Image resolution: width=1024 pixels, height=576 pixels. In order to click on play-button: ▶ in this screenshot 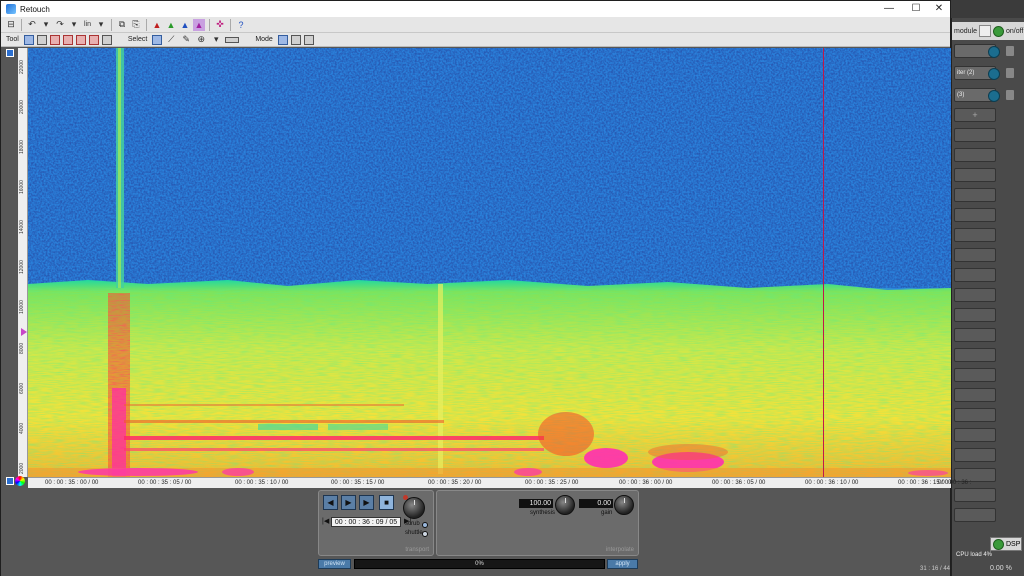, I will do `click(348, 502)`.